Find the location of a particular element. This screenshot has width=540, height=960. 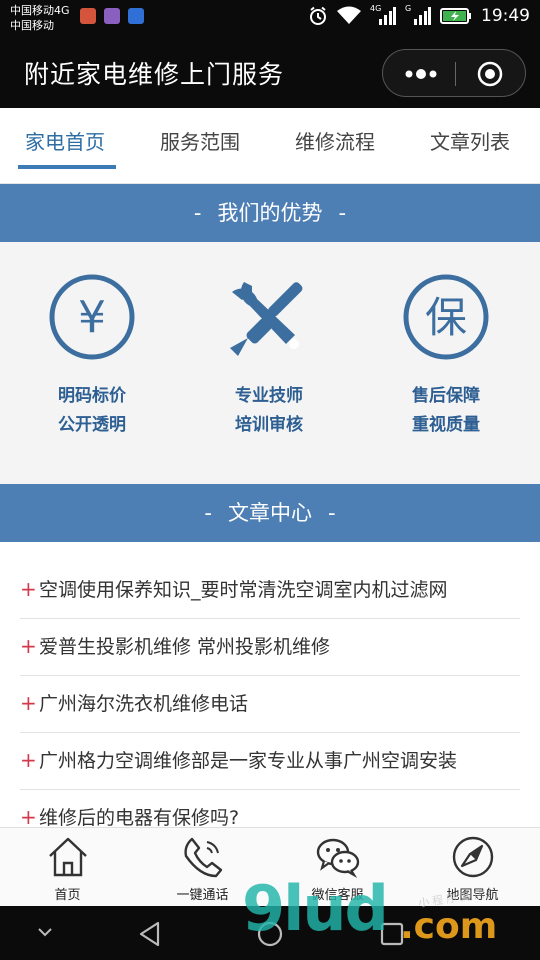

close-program-icon is located at coordinates (490, 74).